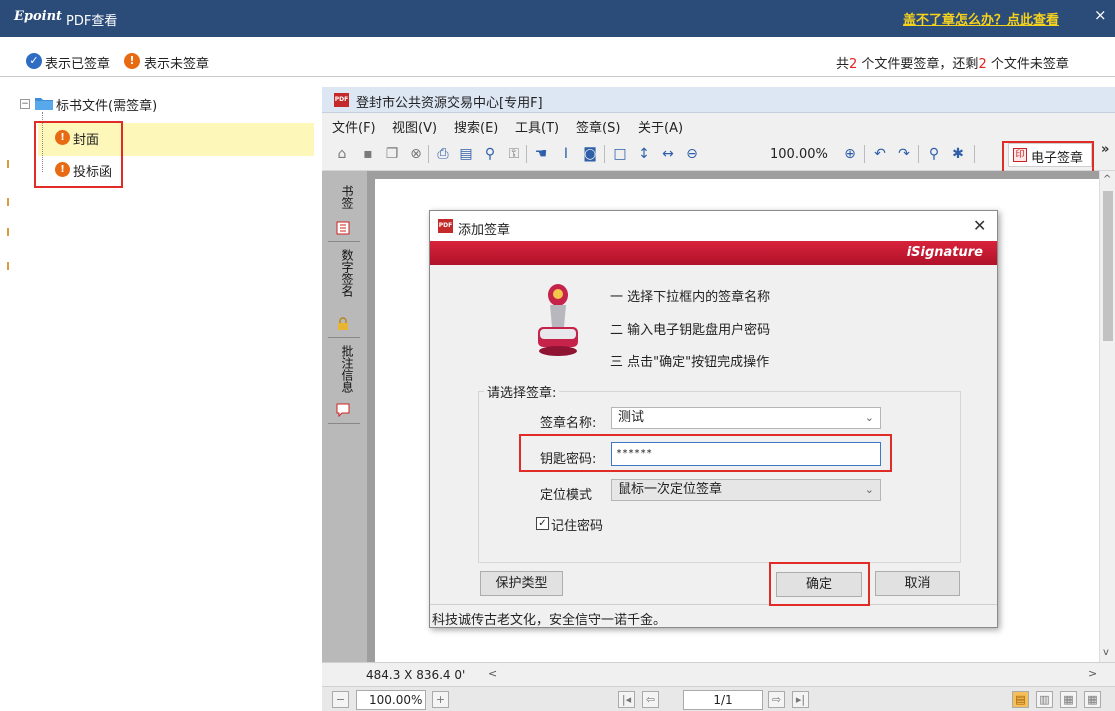 This screenshot has width=1115, height=711. What do you see at coordinates (869, 417) in the screenshot?
I see `chevron-down-icon: ⌄` at bounding box center [869, 417].